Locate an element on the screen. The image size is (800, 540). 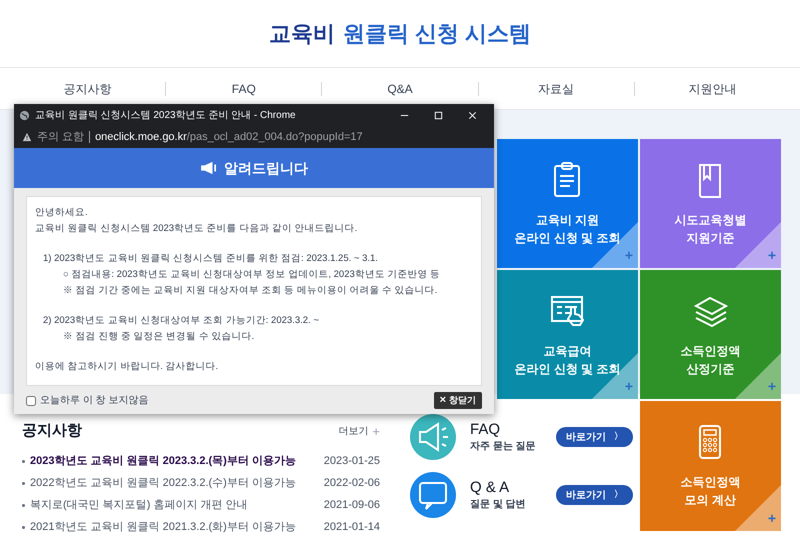
more-link: 더보기 + is located at coordinates (359, 431).